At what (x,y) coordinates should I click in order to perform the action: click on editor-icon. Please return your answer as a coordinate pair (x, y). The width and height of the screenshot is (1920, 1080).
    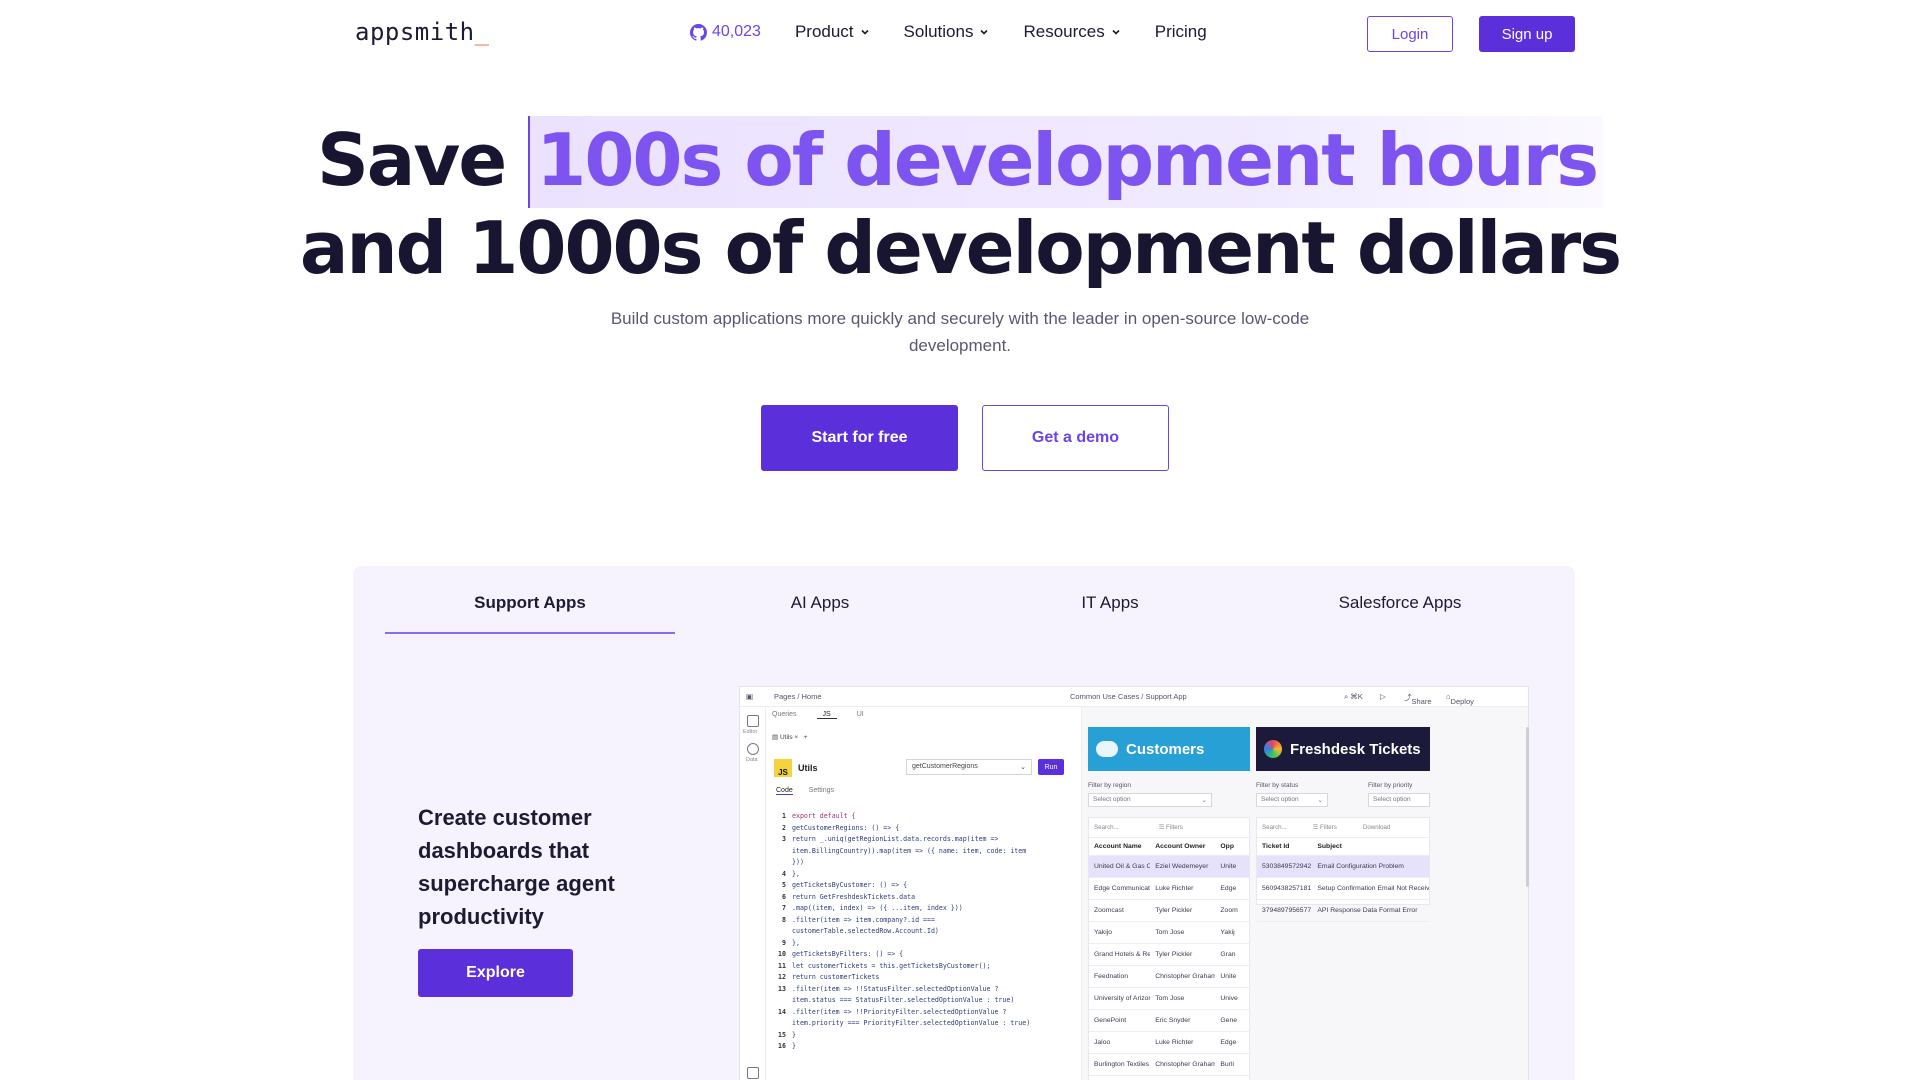
    Looking at the image, I should click on (753, 721).